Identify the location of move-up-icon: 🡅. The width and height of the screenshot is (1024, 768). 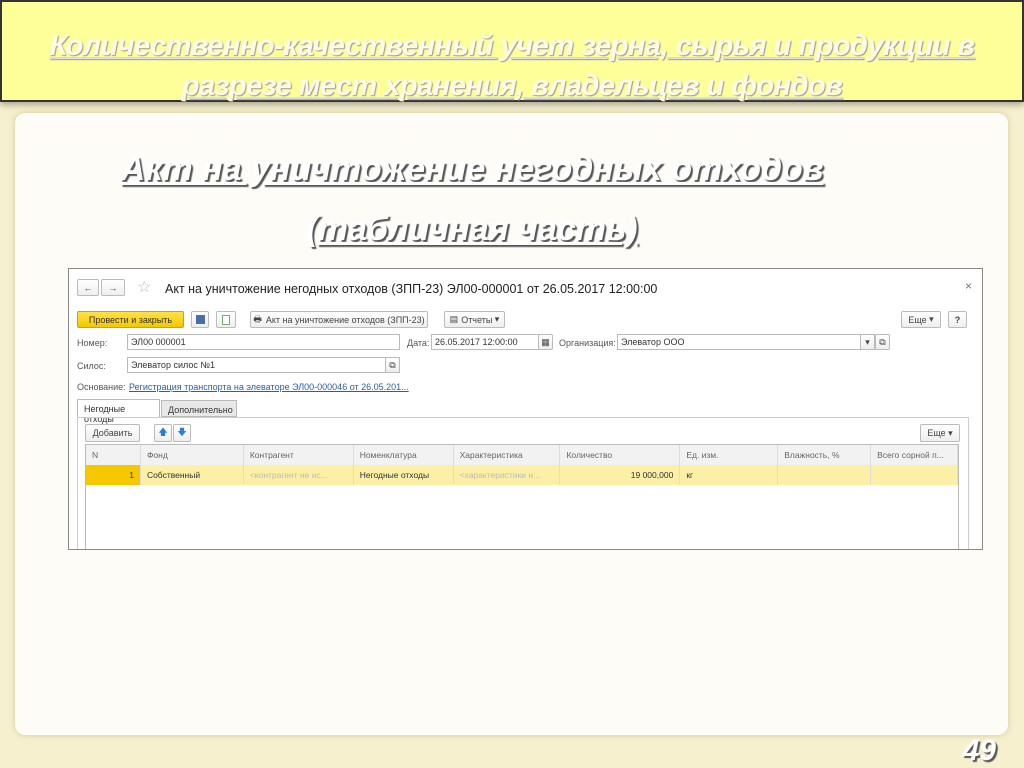
(163, 433).